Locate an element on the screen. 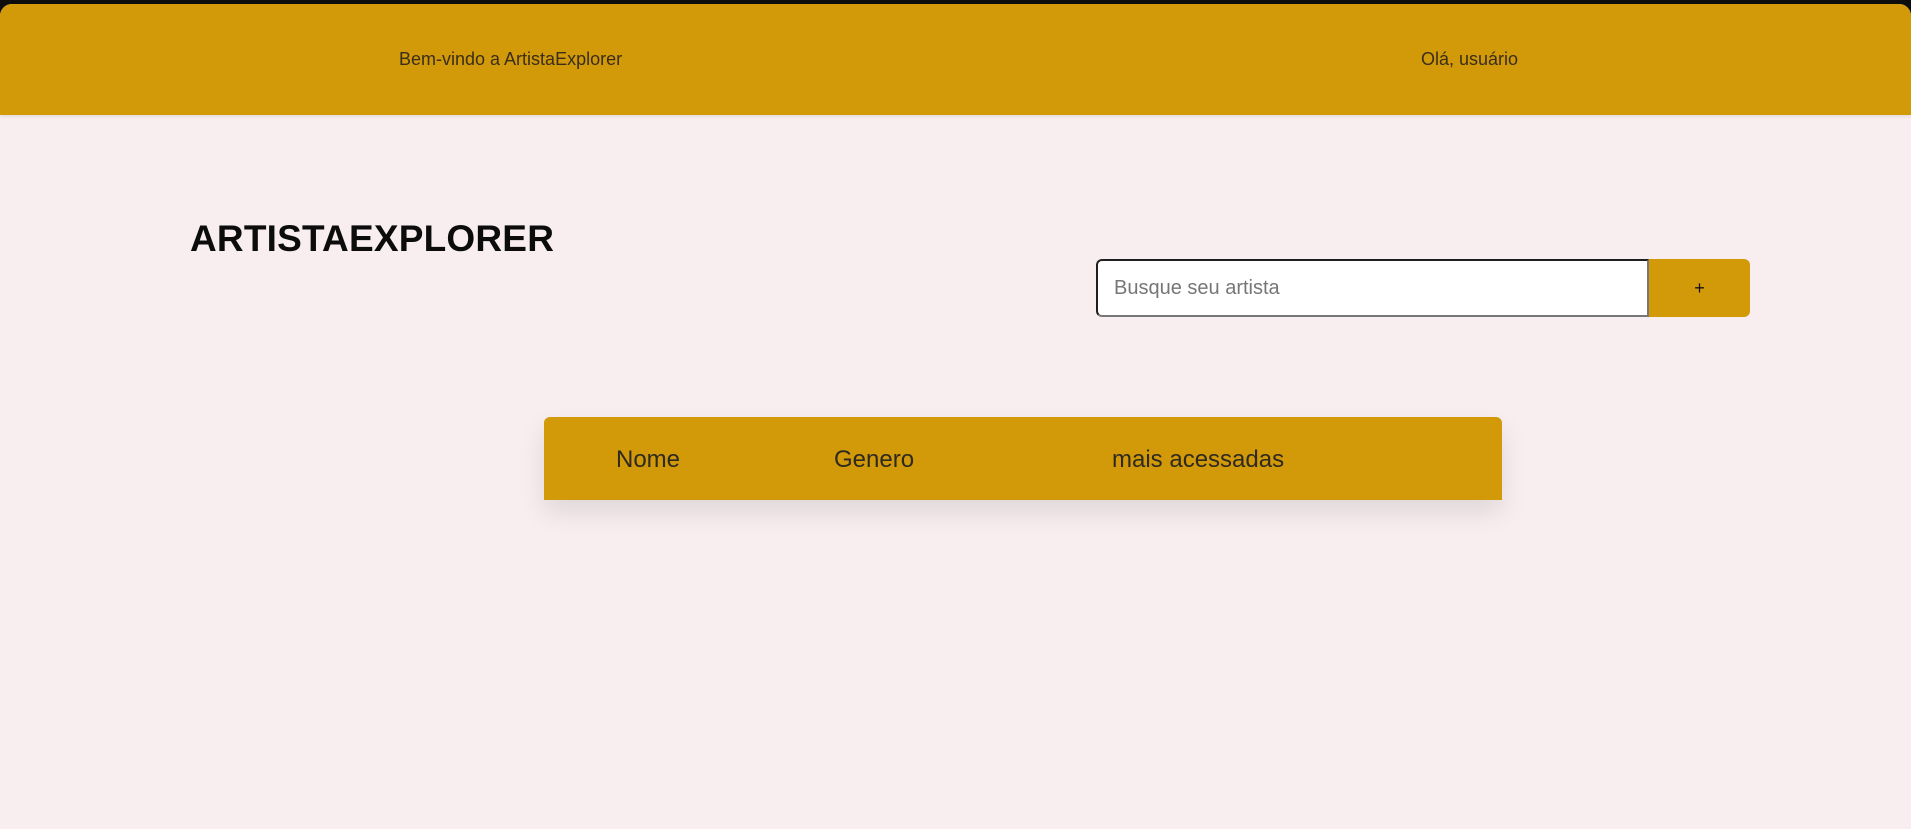 The height and width of the screenshot is (829, 1911). search-bar: + is located at coordinates (1423, 288).